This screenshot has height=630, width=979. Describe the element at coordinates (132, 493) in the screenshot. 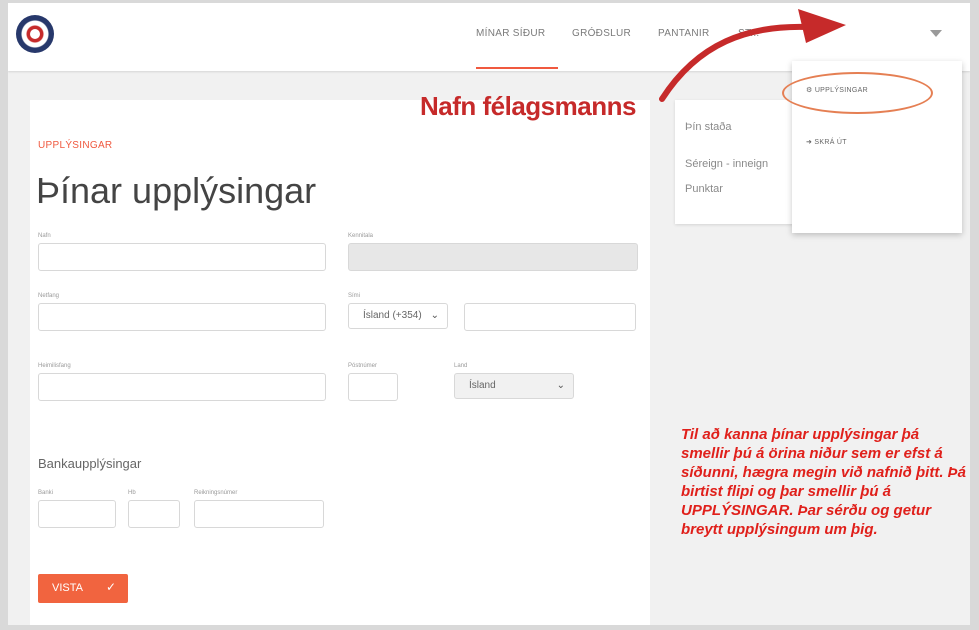

I see `label-hb: Hb` at that location.